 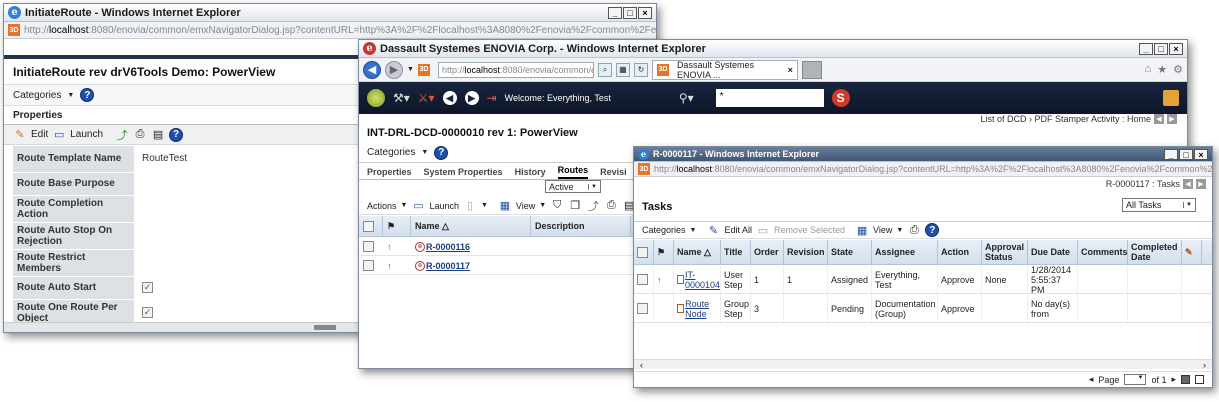 I want to click on due-date-column-header: Due Date, so click(x=1053, y=252).